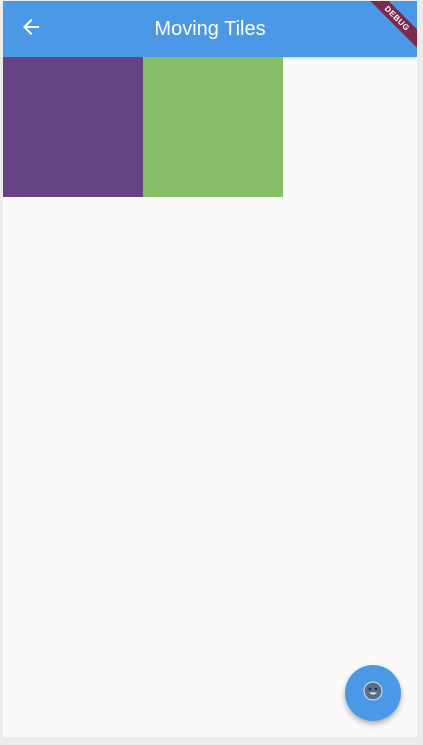  What do you see at coordinates (213, 127) in the screenshot?
I see `tile-green` at bounding box center [213, 127].